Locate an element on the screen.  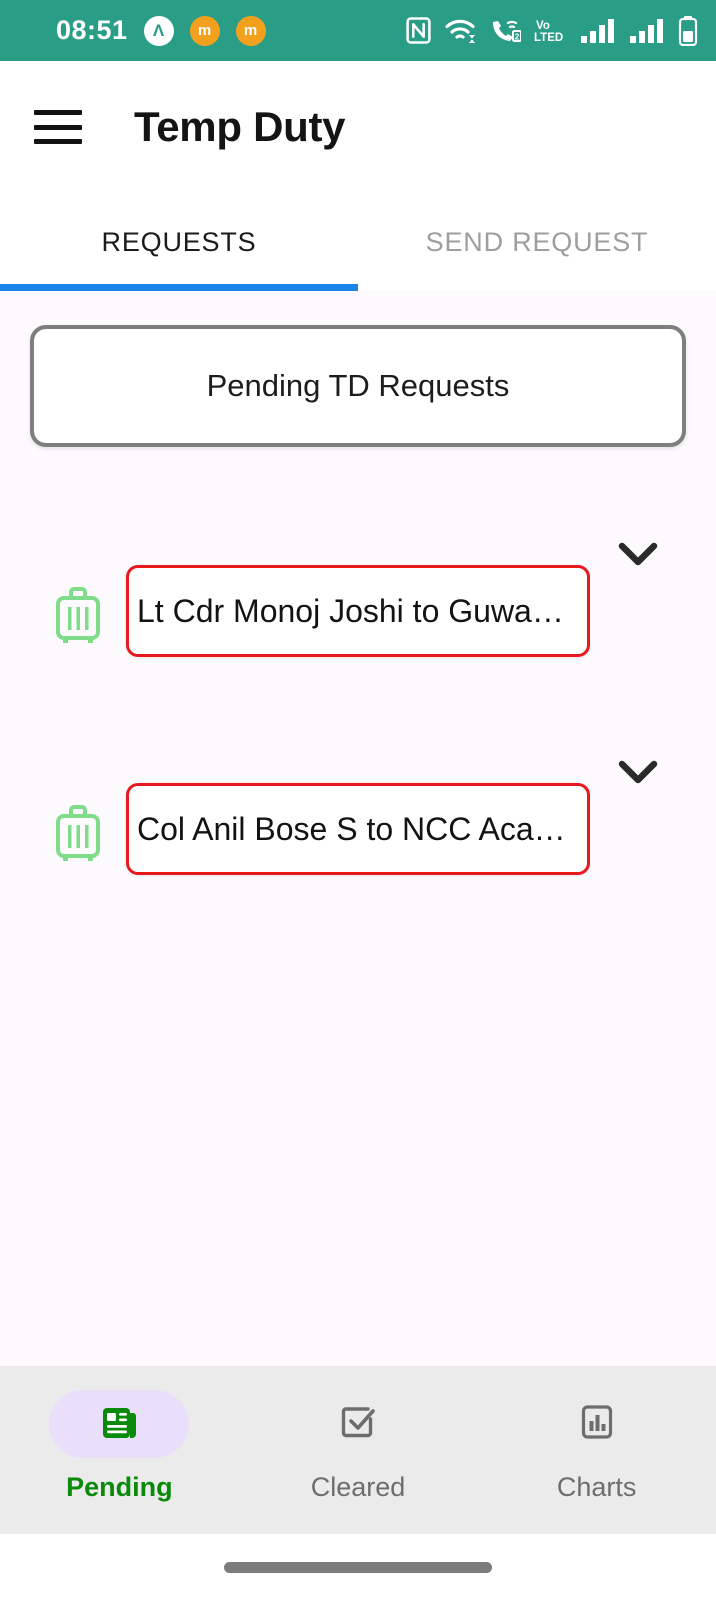
bottom-navigation: Pending Cleared Charts is located at coordinates (358, 1450).